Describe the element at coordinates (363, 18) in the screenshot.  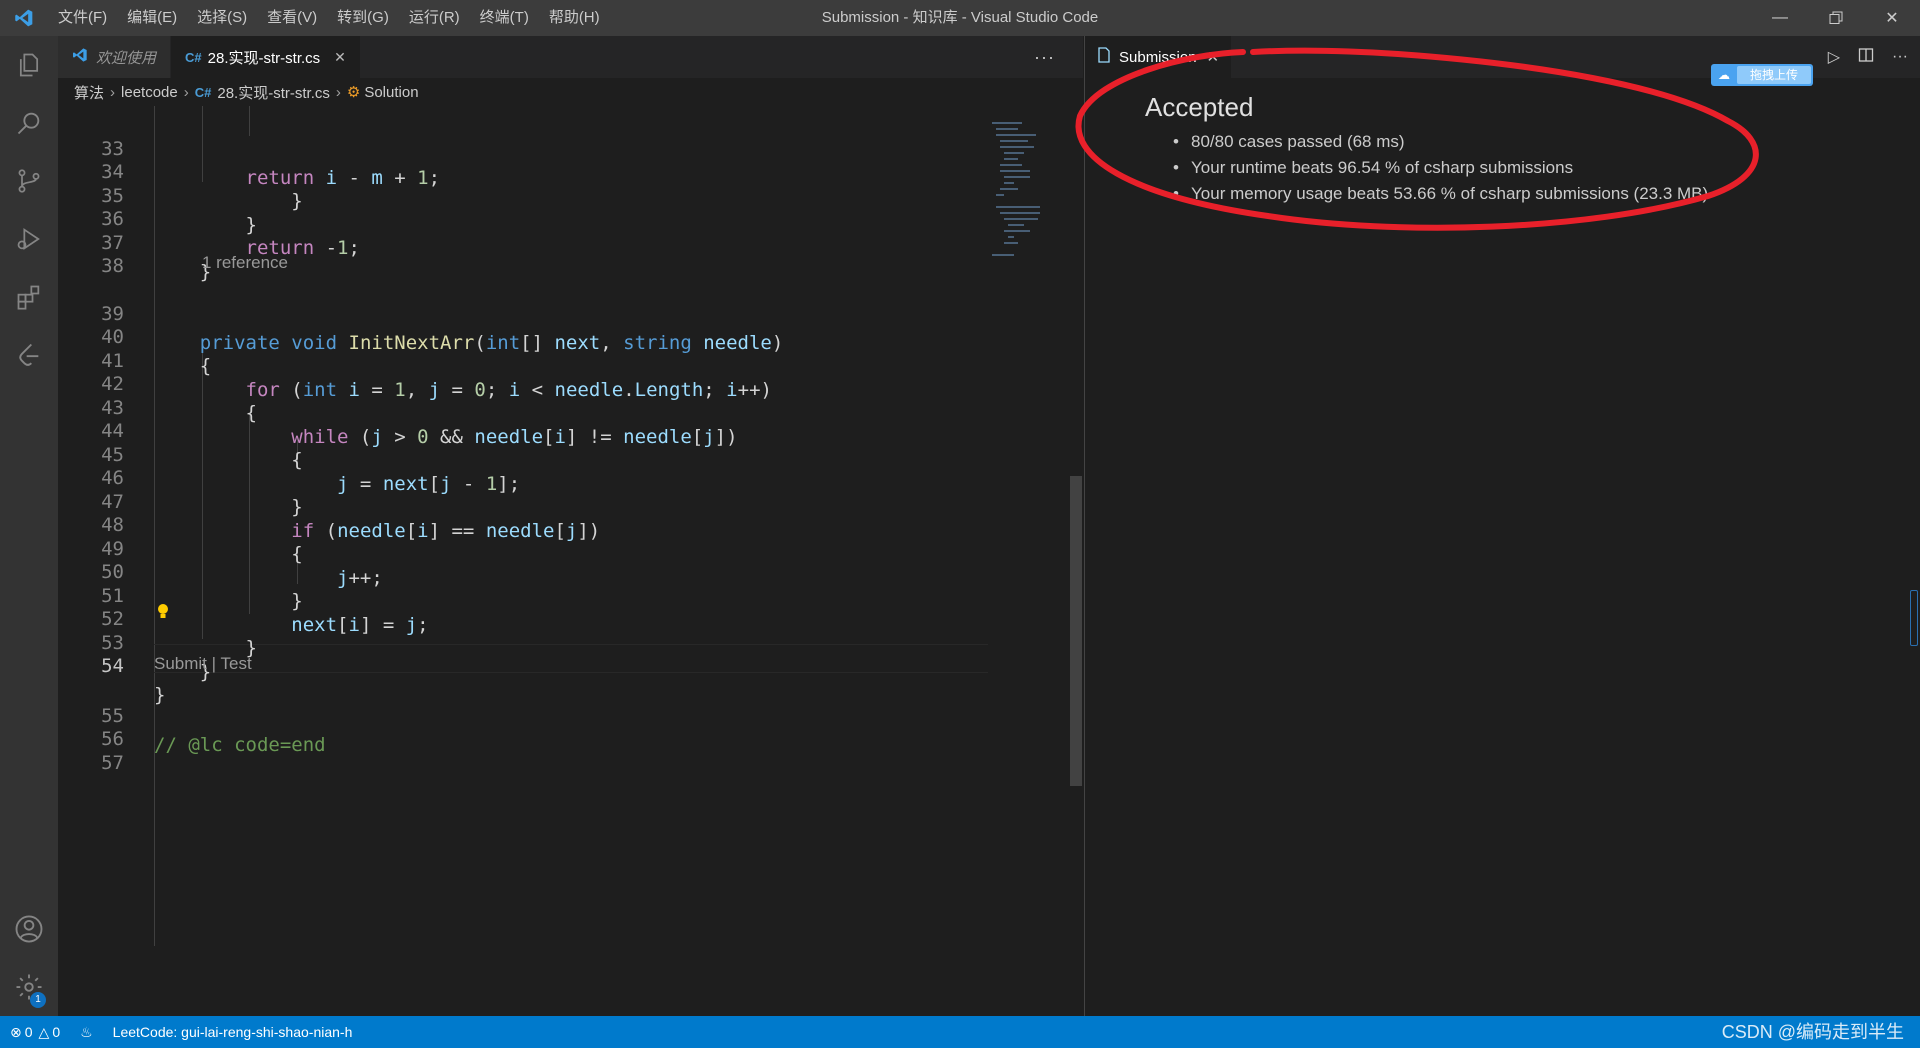
I see `menu-go: 转到(G)` at that location.